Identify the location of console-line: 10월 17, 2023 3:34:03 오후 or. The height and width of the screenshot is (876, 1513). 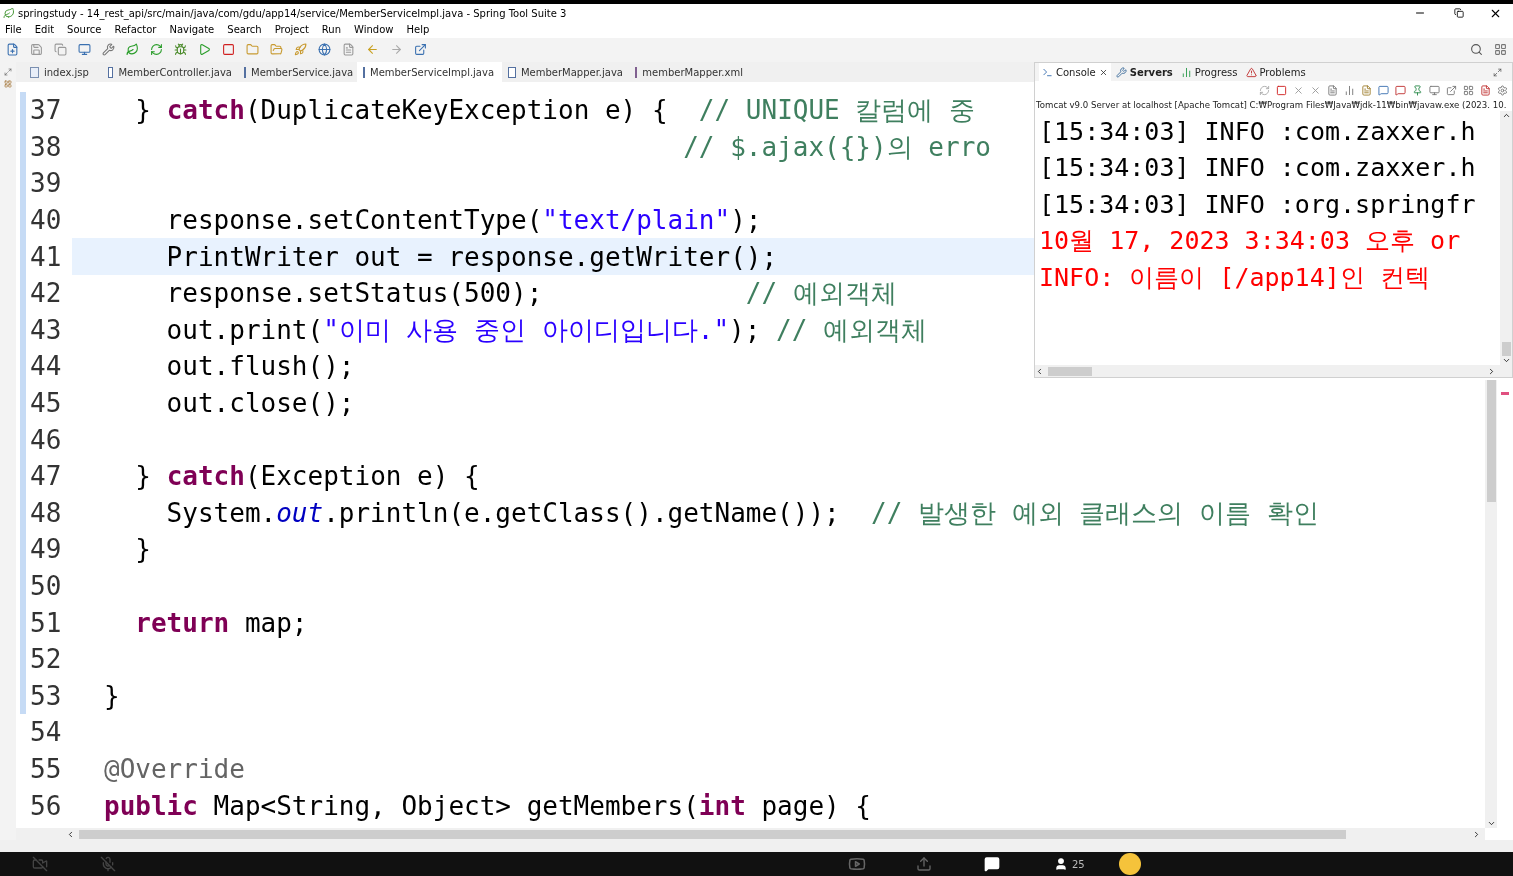
(1250, 241).